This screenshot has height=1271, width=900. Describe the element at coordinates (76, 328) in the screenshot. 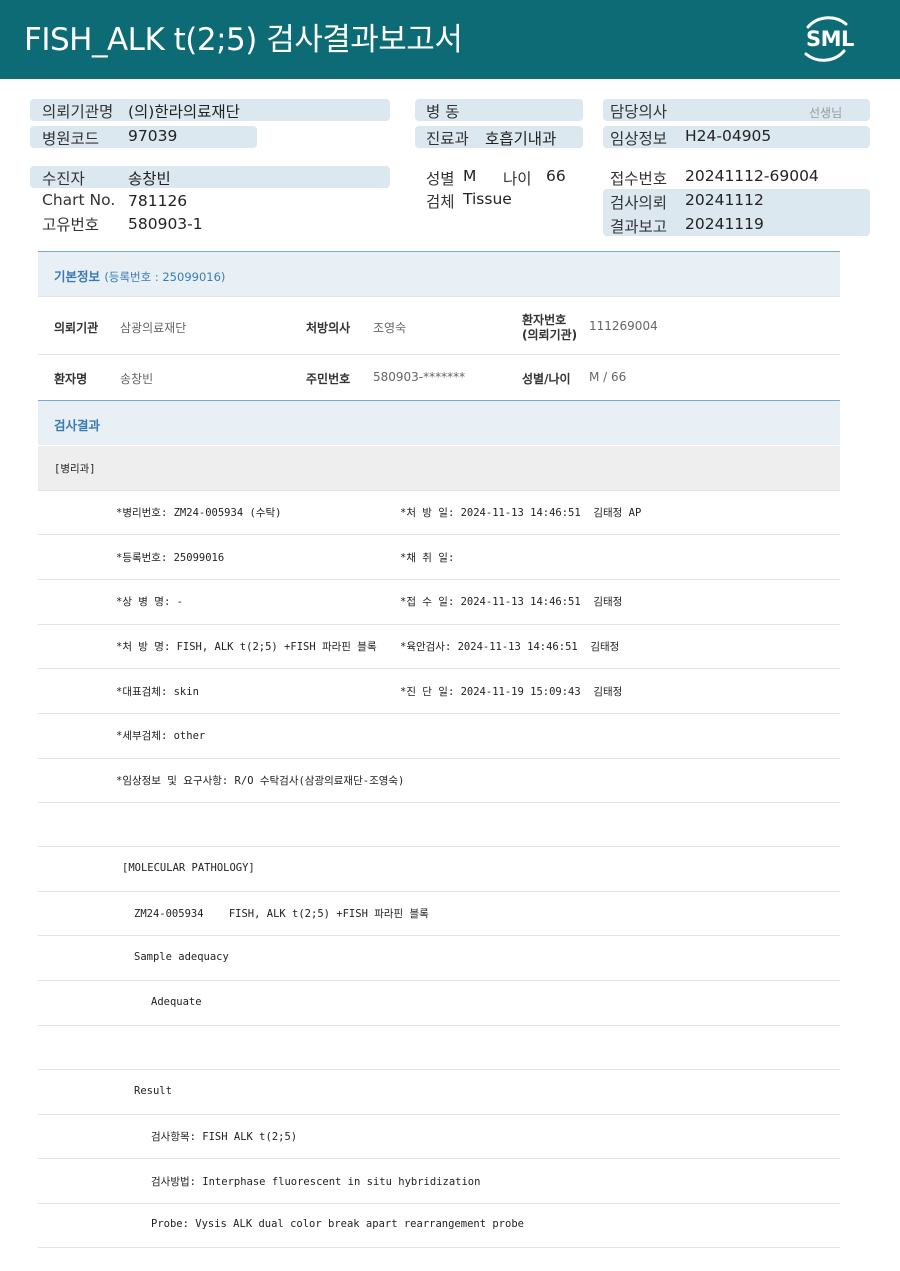

I see `institution-key: 의뢰기관` at that location.